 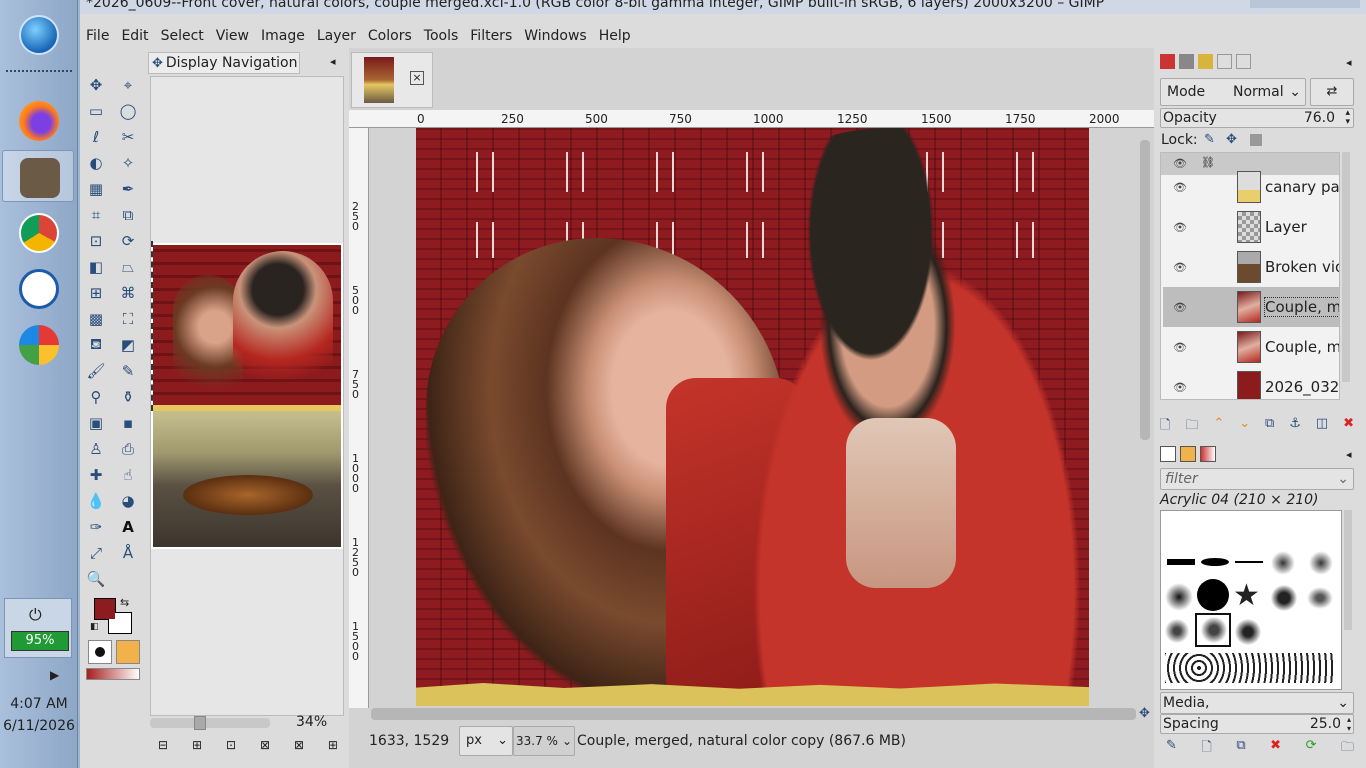 I want to click on opacity-spinner: Opacity 76.0 ▴ ▾, so click(x=1257, y=118).